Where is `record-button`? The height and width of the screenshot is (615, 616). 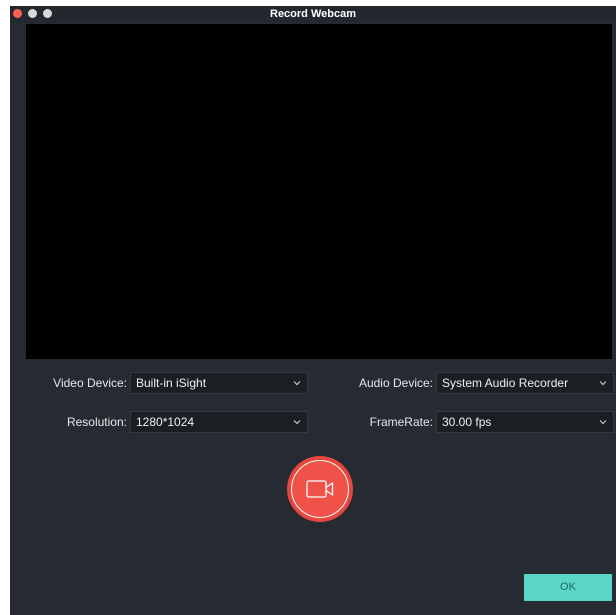
record-button is located at coordinates (320, 489).